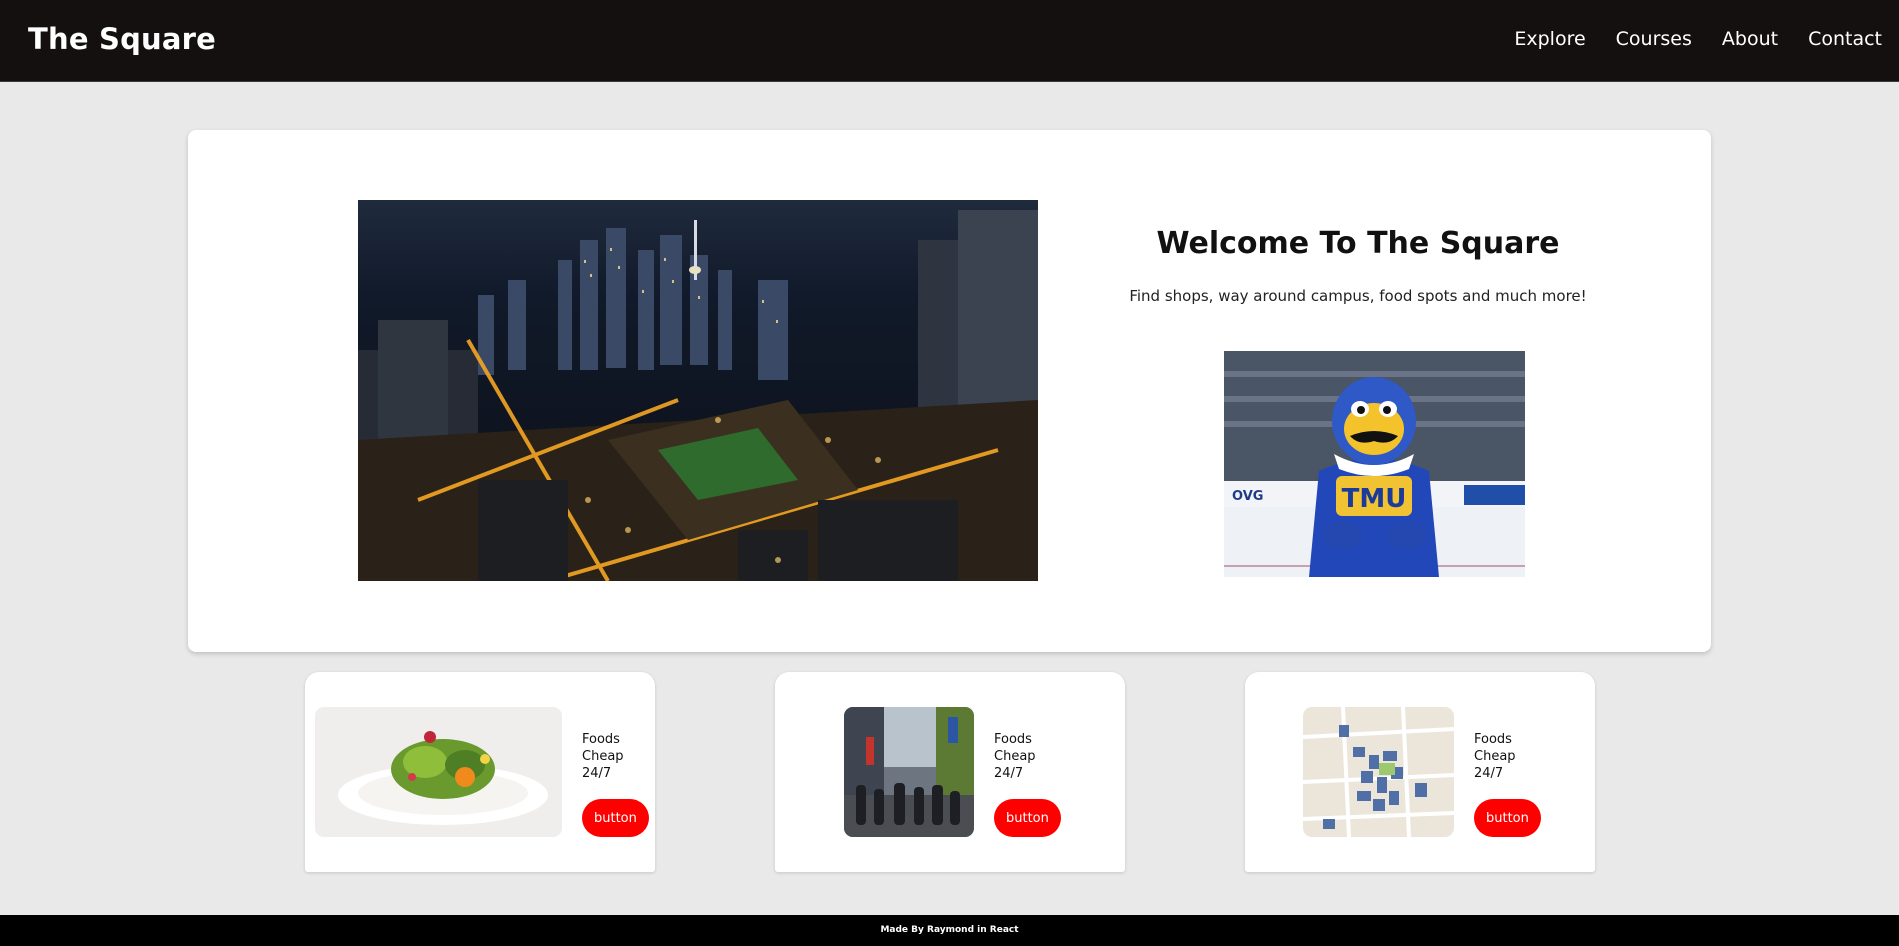 The width and height of the screenshot is (1899, 946). I want to click on footer-credit: Made By Raymond in React, so click(949, 930).